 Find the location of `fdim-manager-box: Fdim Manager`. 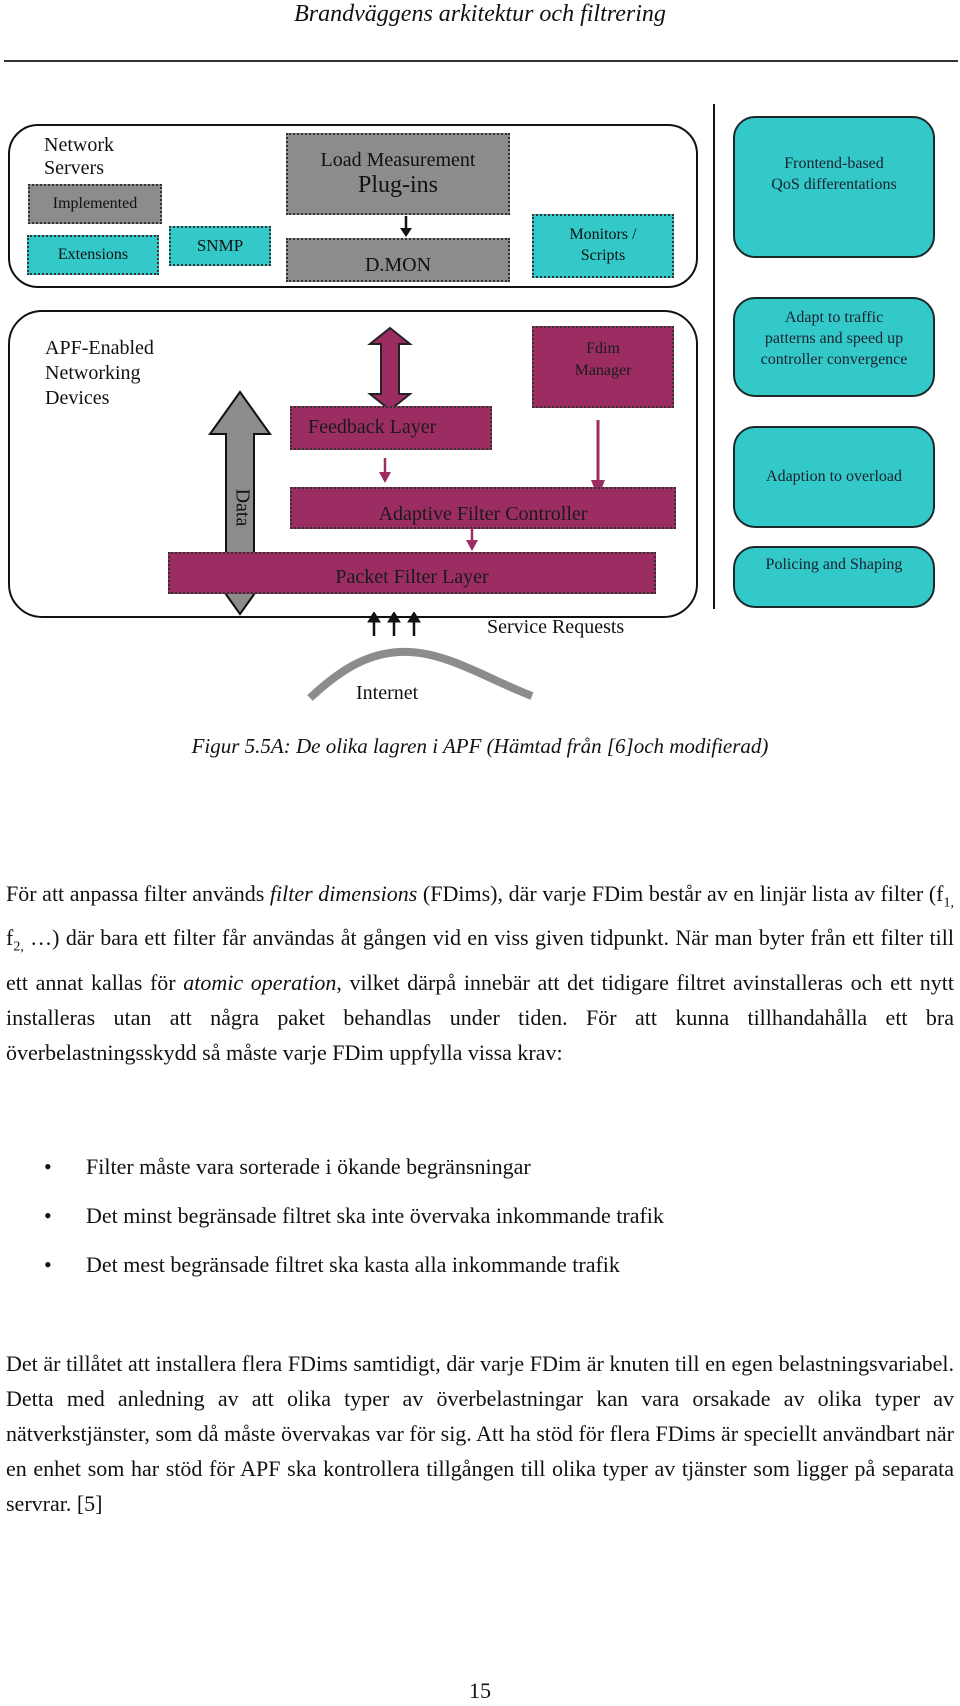

fdim-manager-box: Fdim Manager is located at coordinates (603, 367).